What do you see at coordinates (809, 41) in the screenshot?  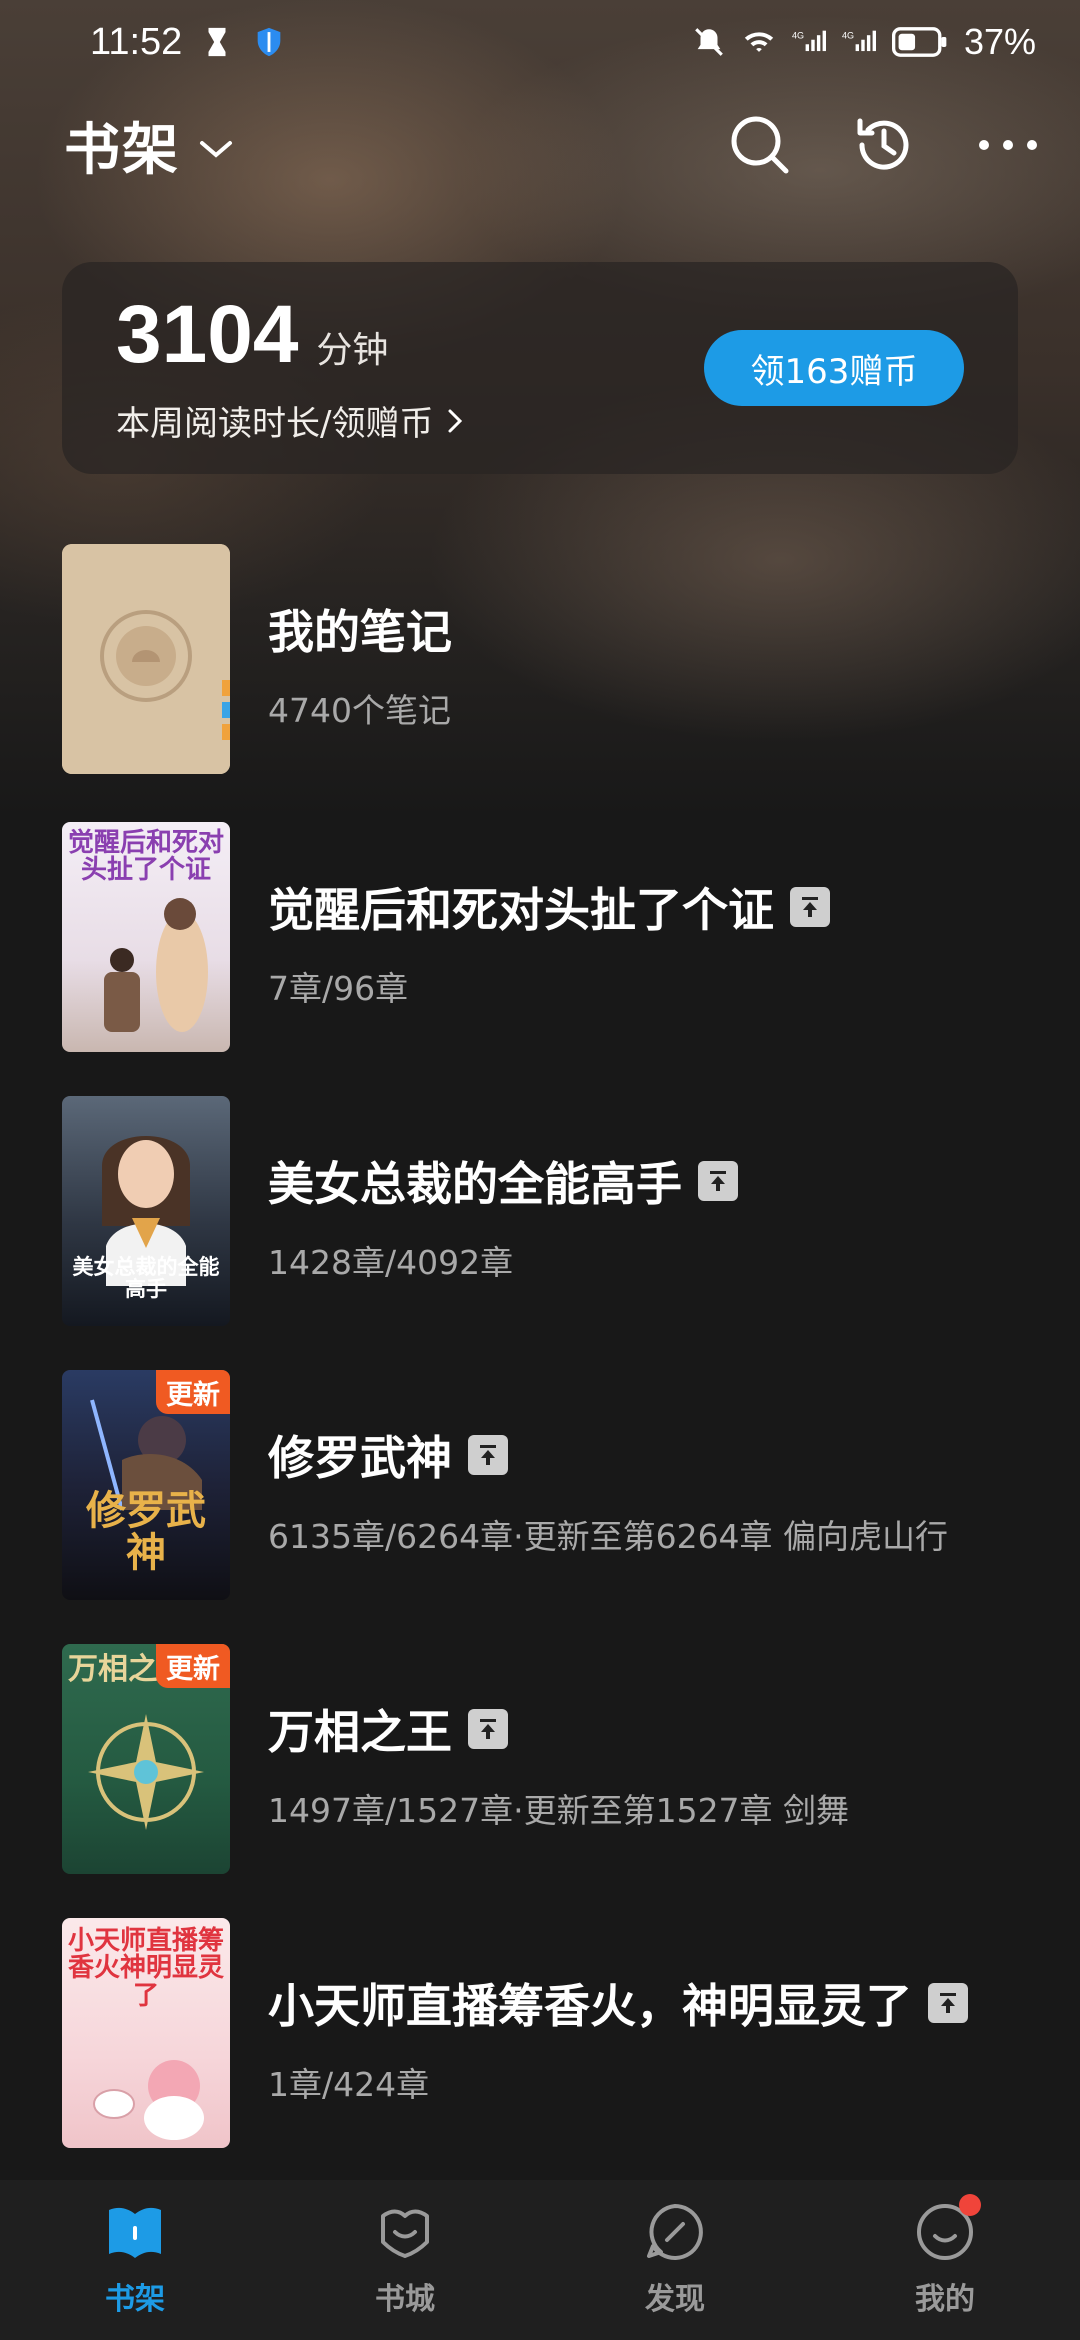 I see `signal-4g-icon: 4G` at bounding box center [809, 41].